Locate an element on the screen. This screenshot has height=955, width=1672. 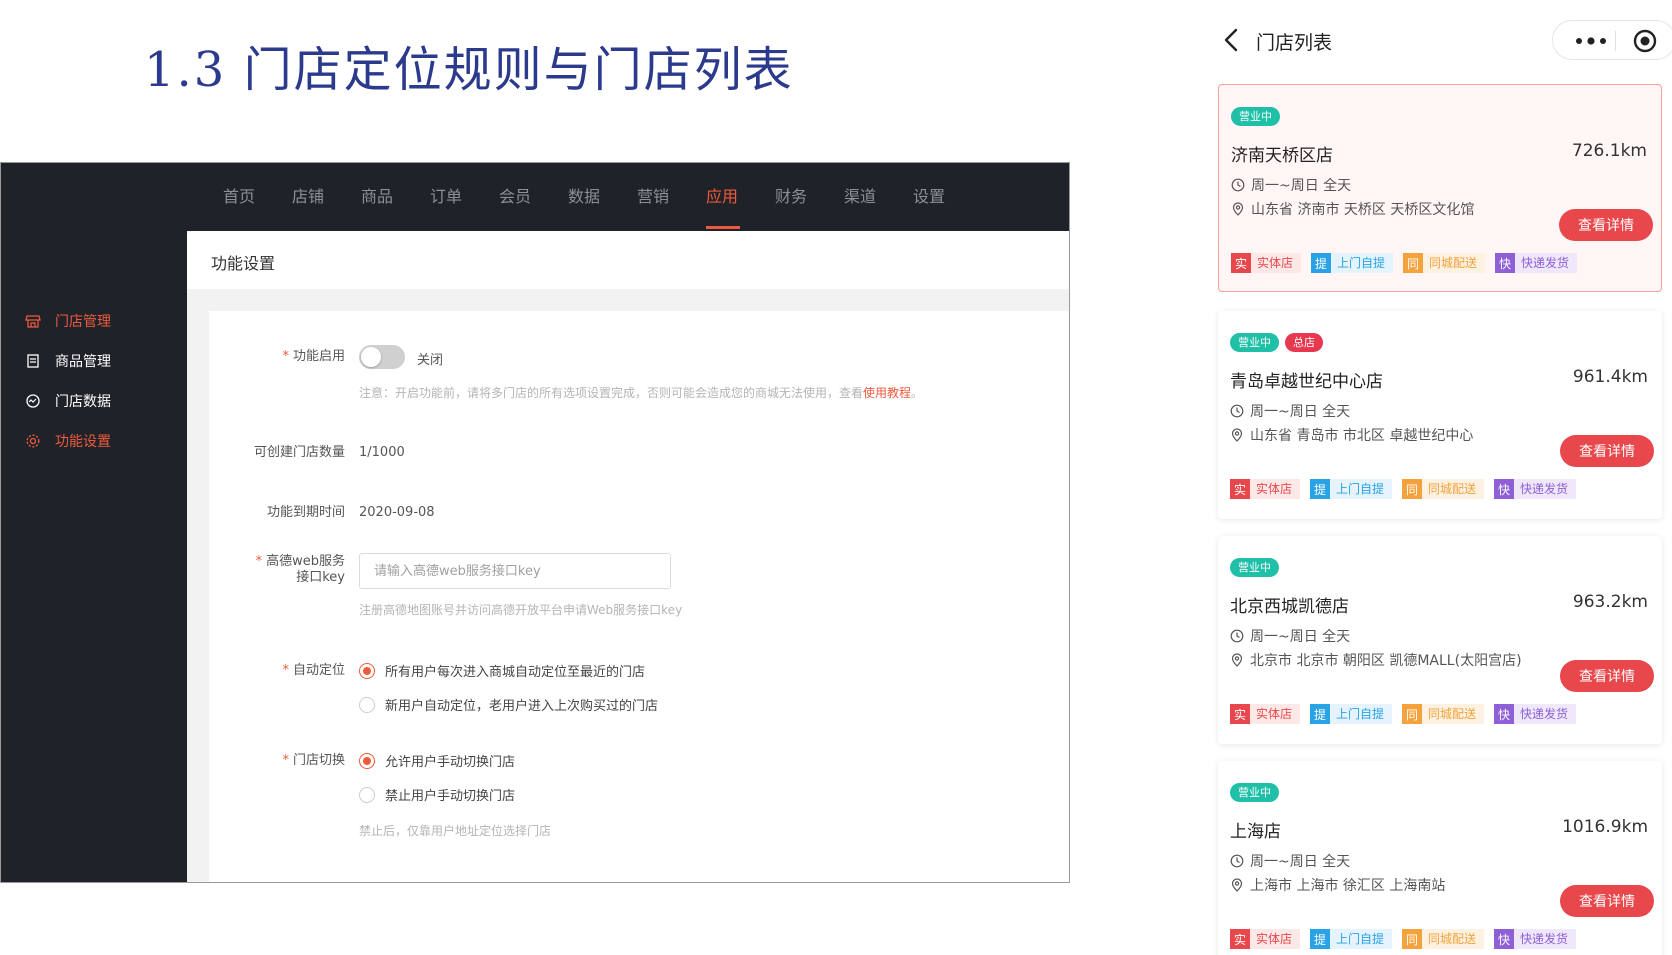
nav-marketing: 营销 is located at coordinates (653, 195).